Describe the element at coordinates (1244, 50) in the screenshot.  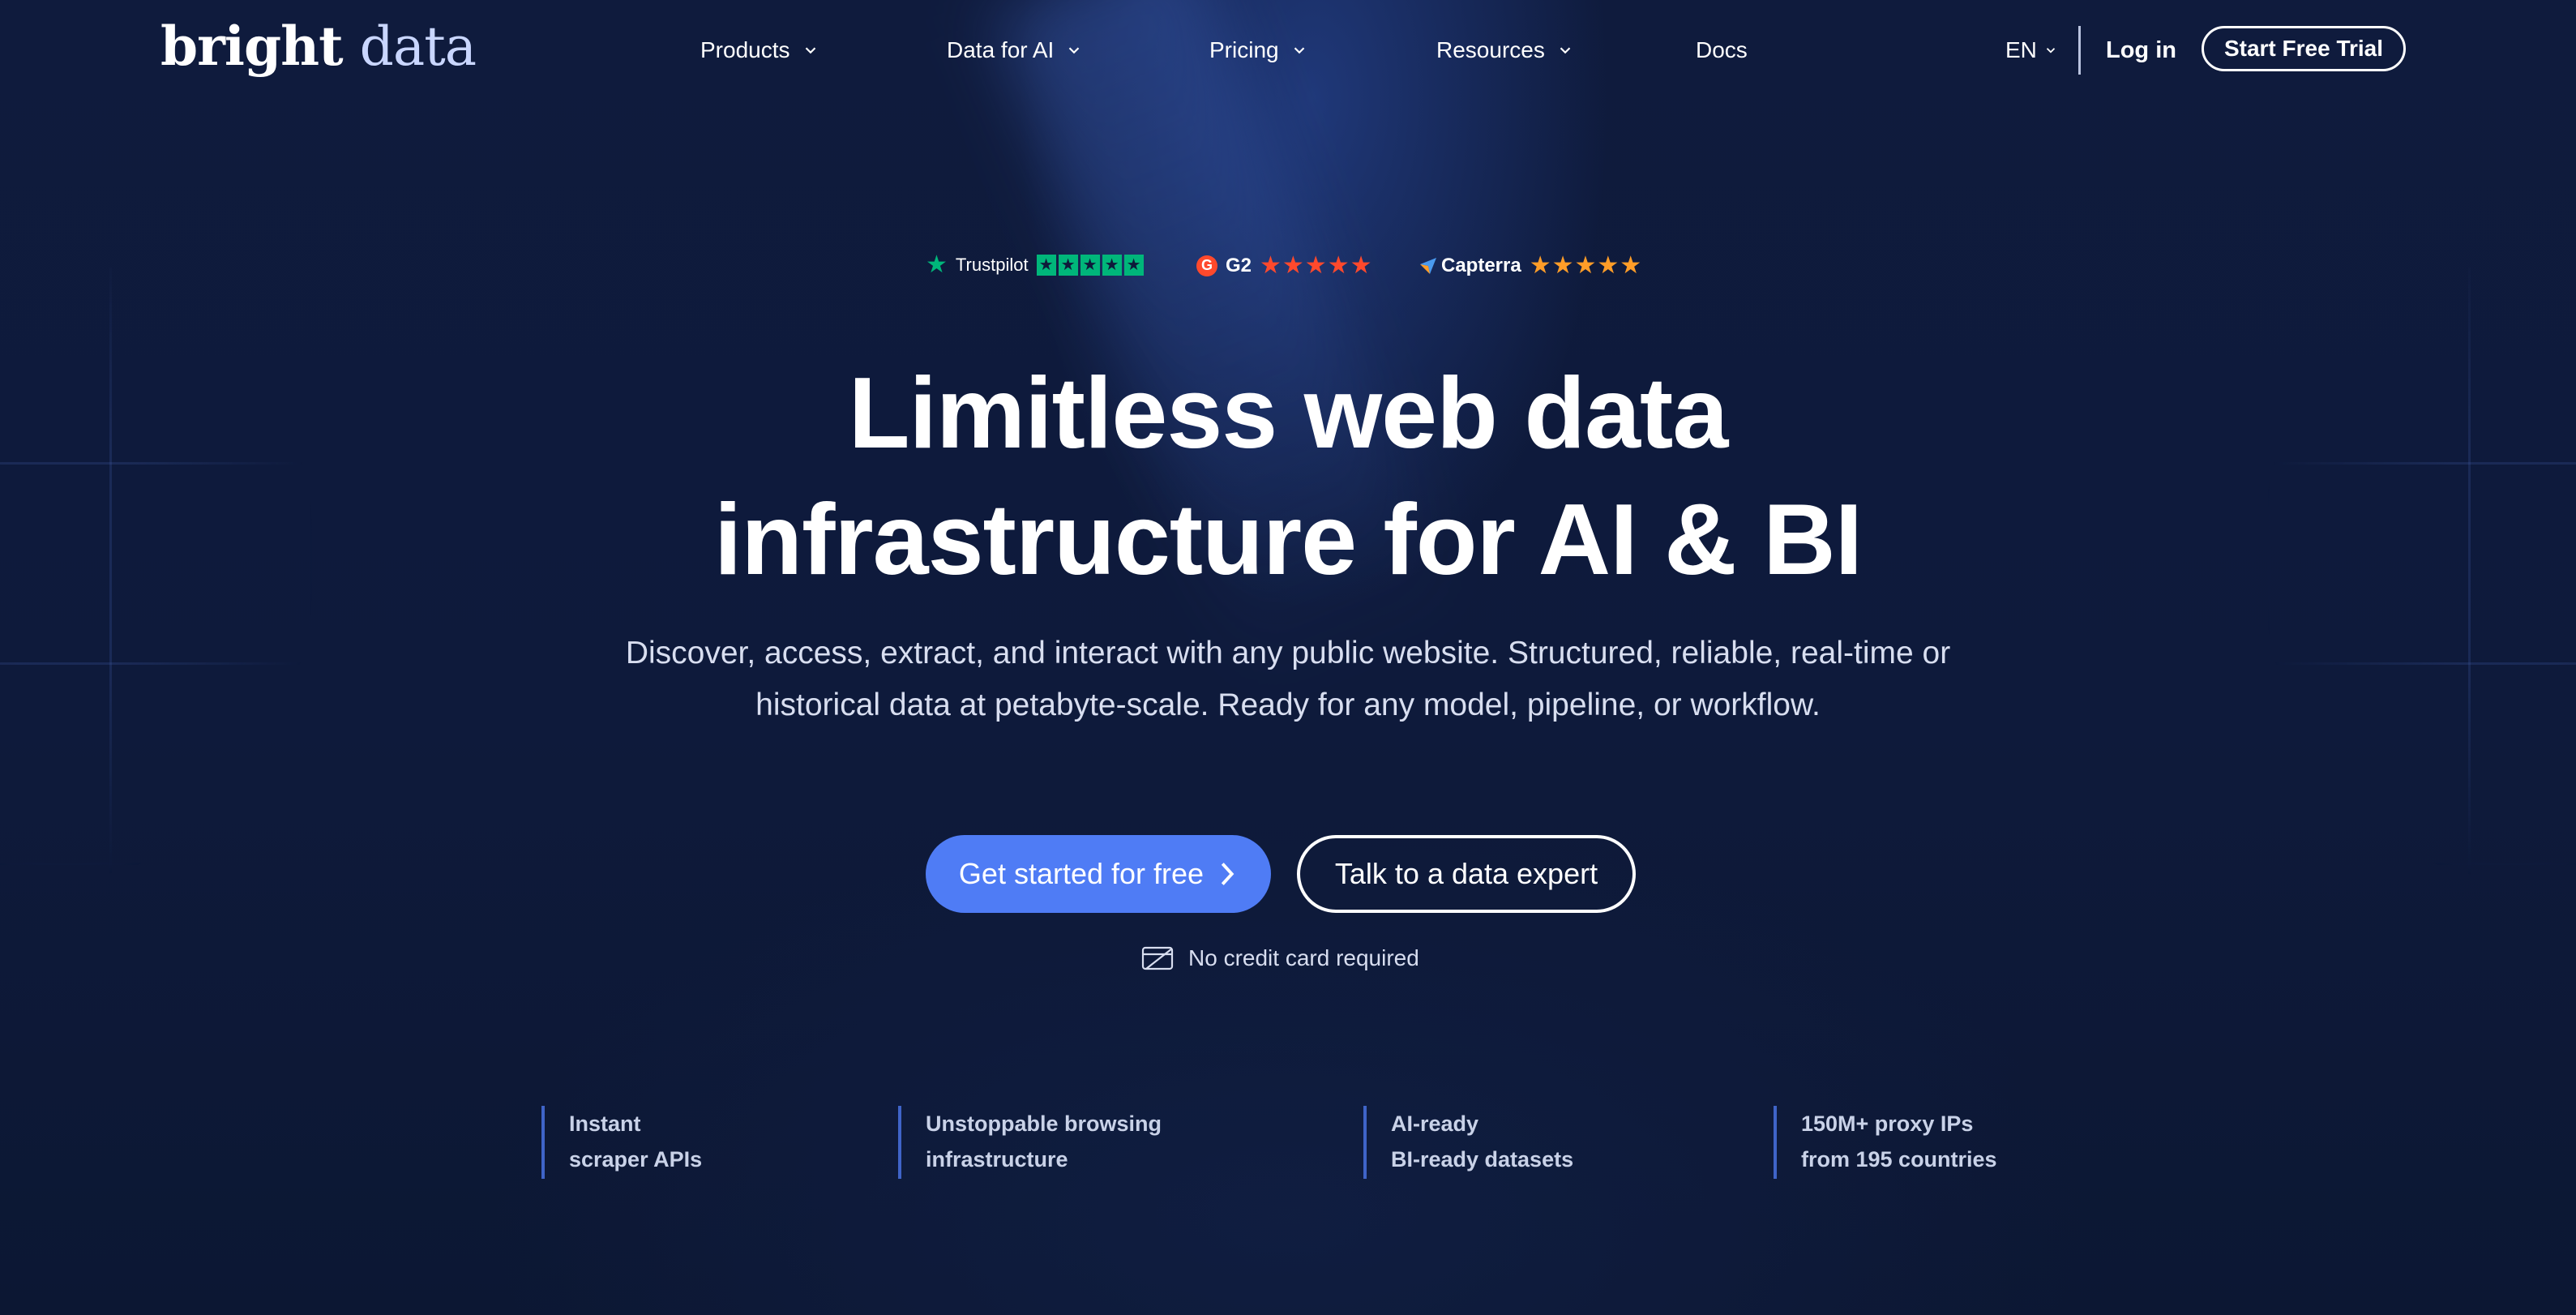
I see `nav-item-label: Pricing` at that location.